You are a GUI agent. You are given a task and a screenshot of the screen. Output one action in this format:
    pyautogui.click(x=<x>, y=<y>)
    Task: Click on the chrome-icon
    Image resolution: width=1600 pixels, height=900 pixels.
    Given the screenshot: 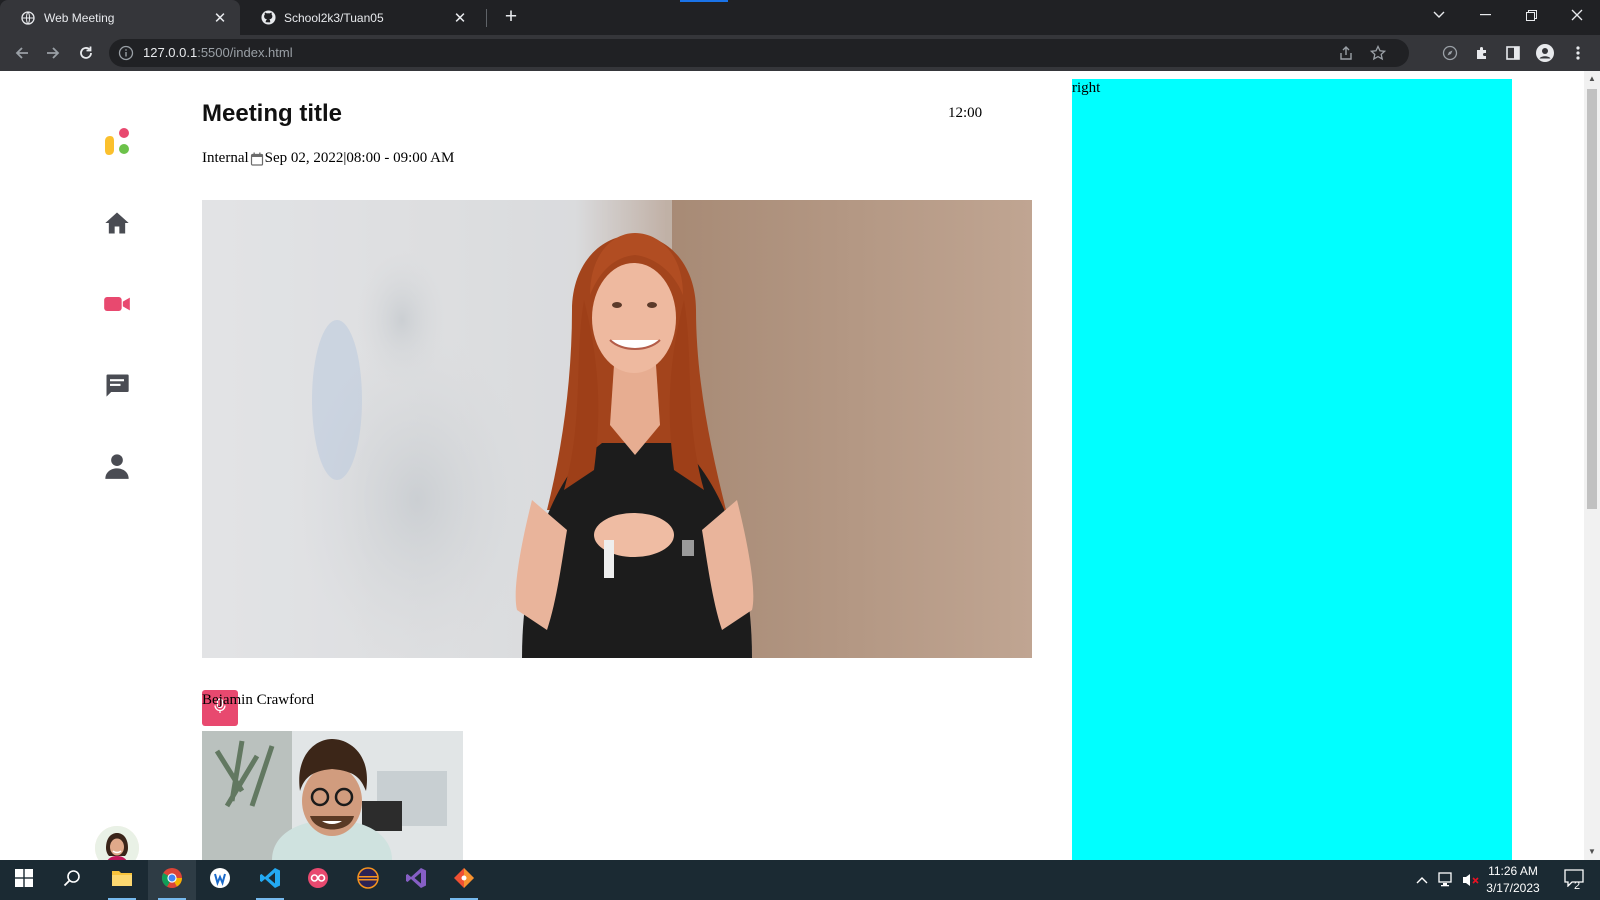 What is the action you would take?
    pyautogui.click(x=172, y=880)
    